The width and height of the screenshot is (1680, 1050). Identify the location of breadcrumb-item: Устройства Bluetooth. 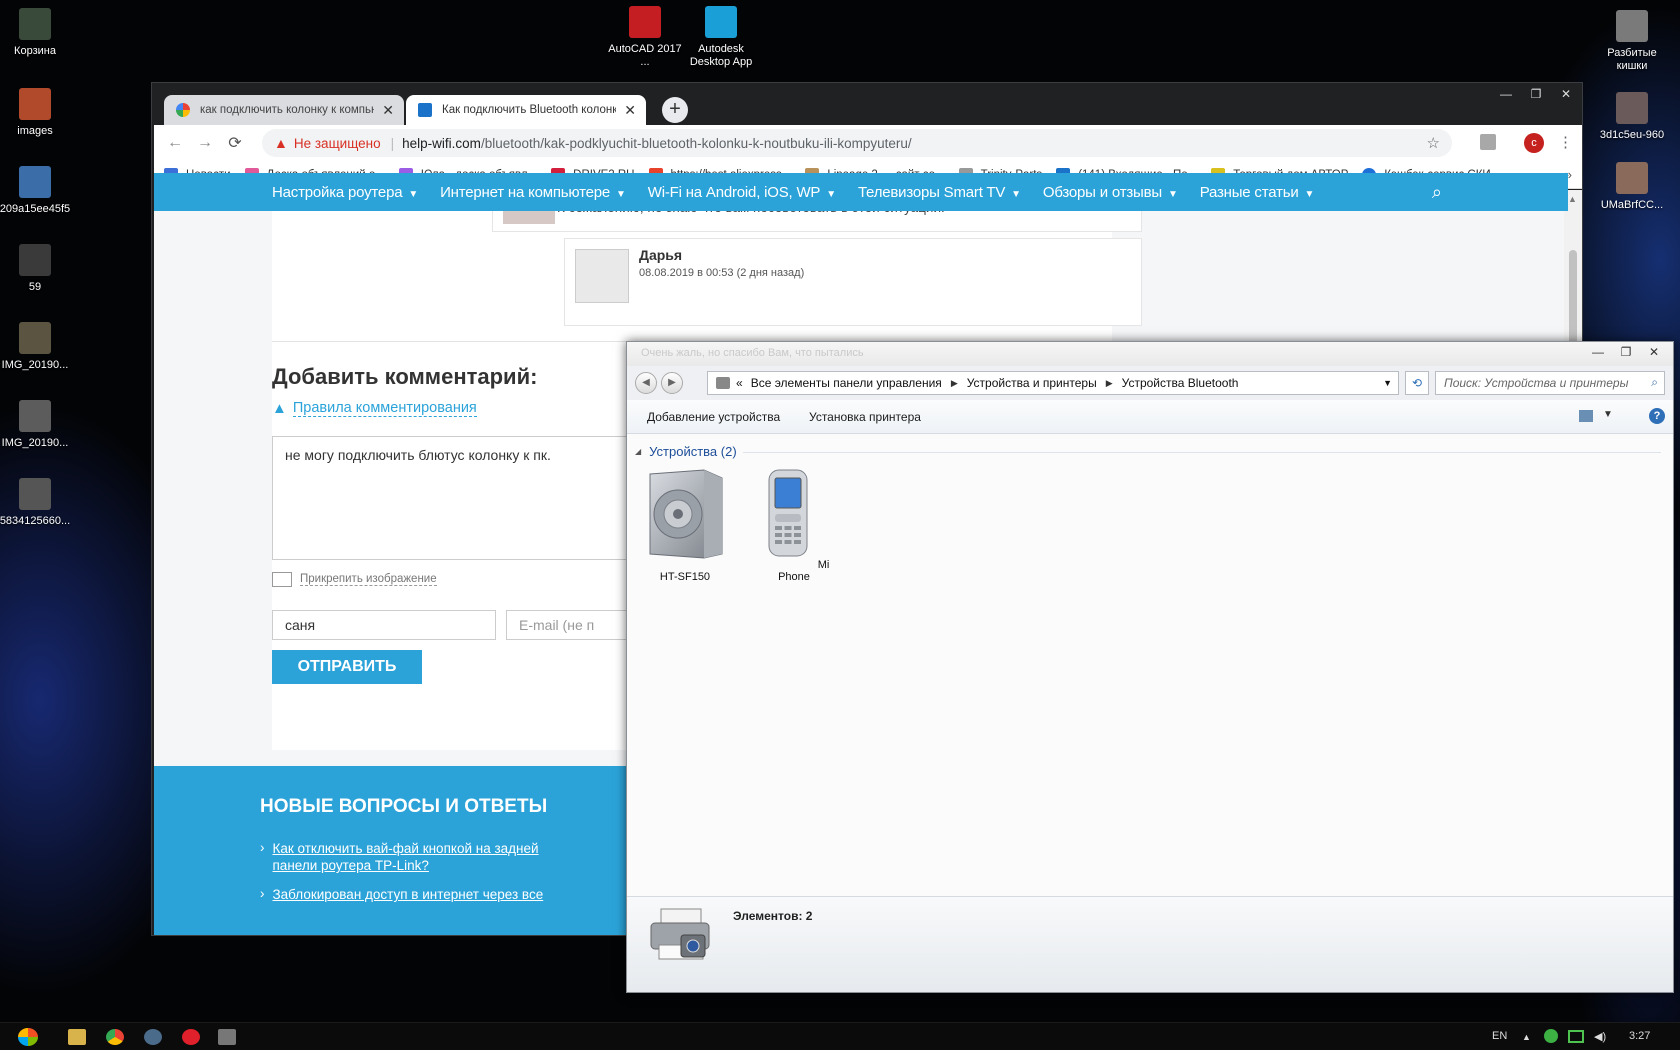
(1180, 383).